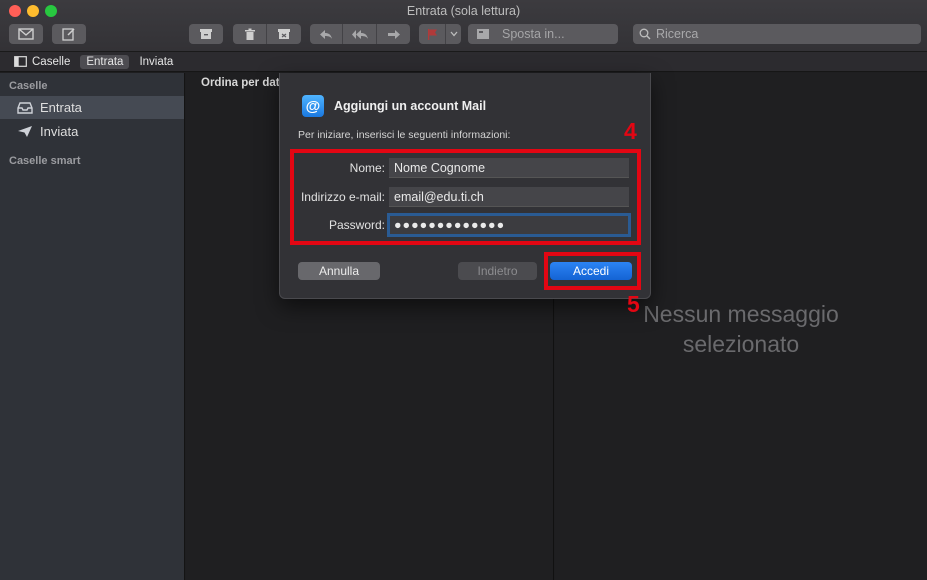 The image size is (927, 580). I want to click on cancel-button: Annulla, so click(339, 271).